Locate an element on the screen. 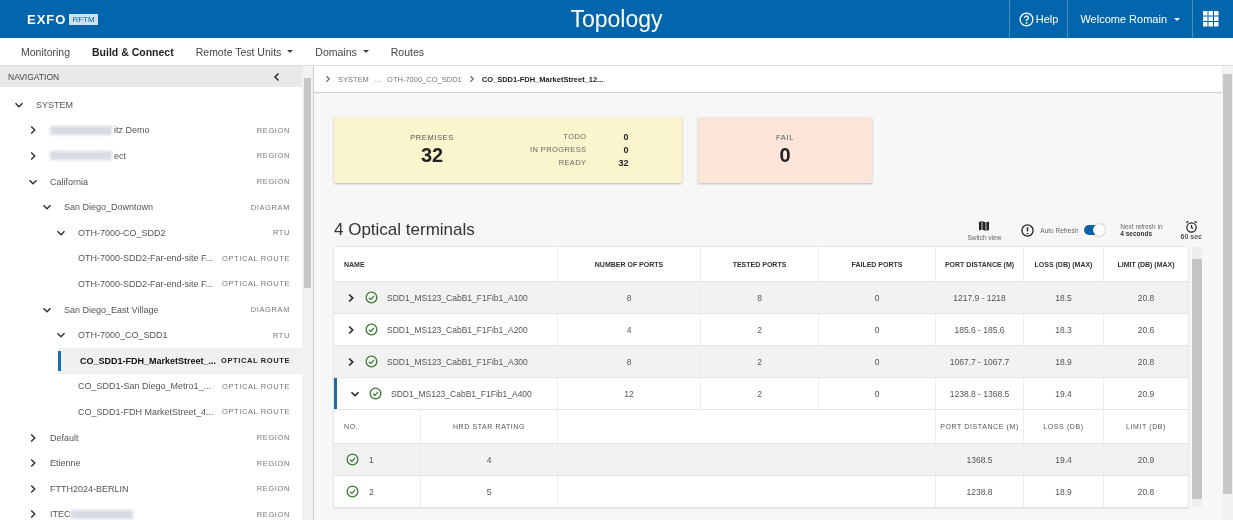  tree-label: itz Demo is located at coordinates (132, 130).